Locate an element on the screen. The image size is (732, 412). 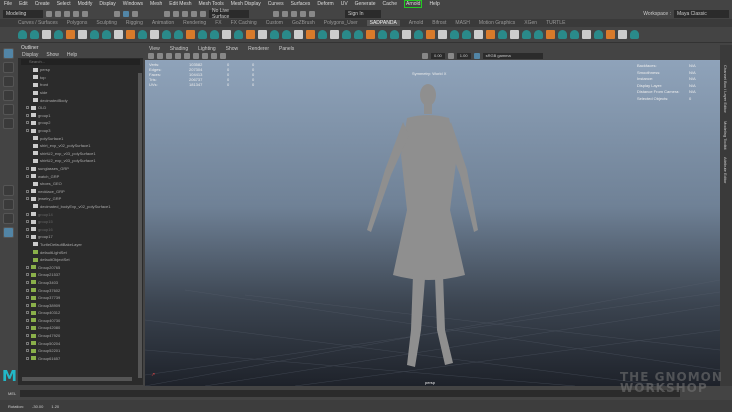
menu-edit: Edit is located at coordinates (23, 4).